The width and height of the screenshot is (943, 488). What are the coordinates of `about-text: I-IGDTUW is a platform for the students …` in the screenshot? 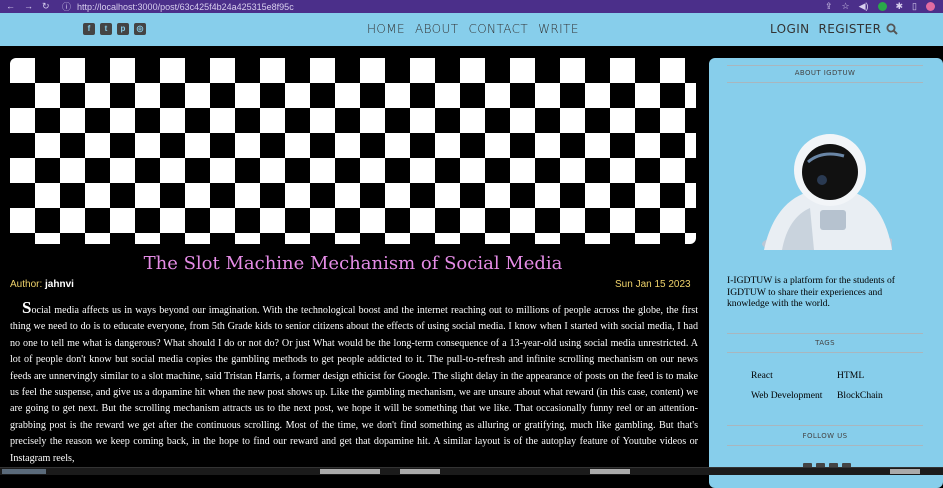 It's located at (811, 292).